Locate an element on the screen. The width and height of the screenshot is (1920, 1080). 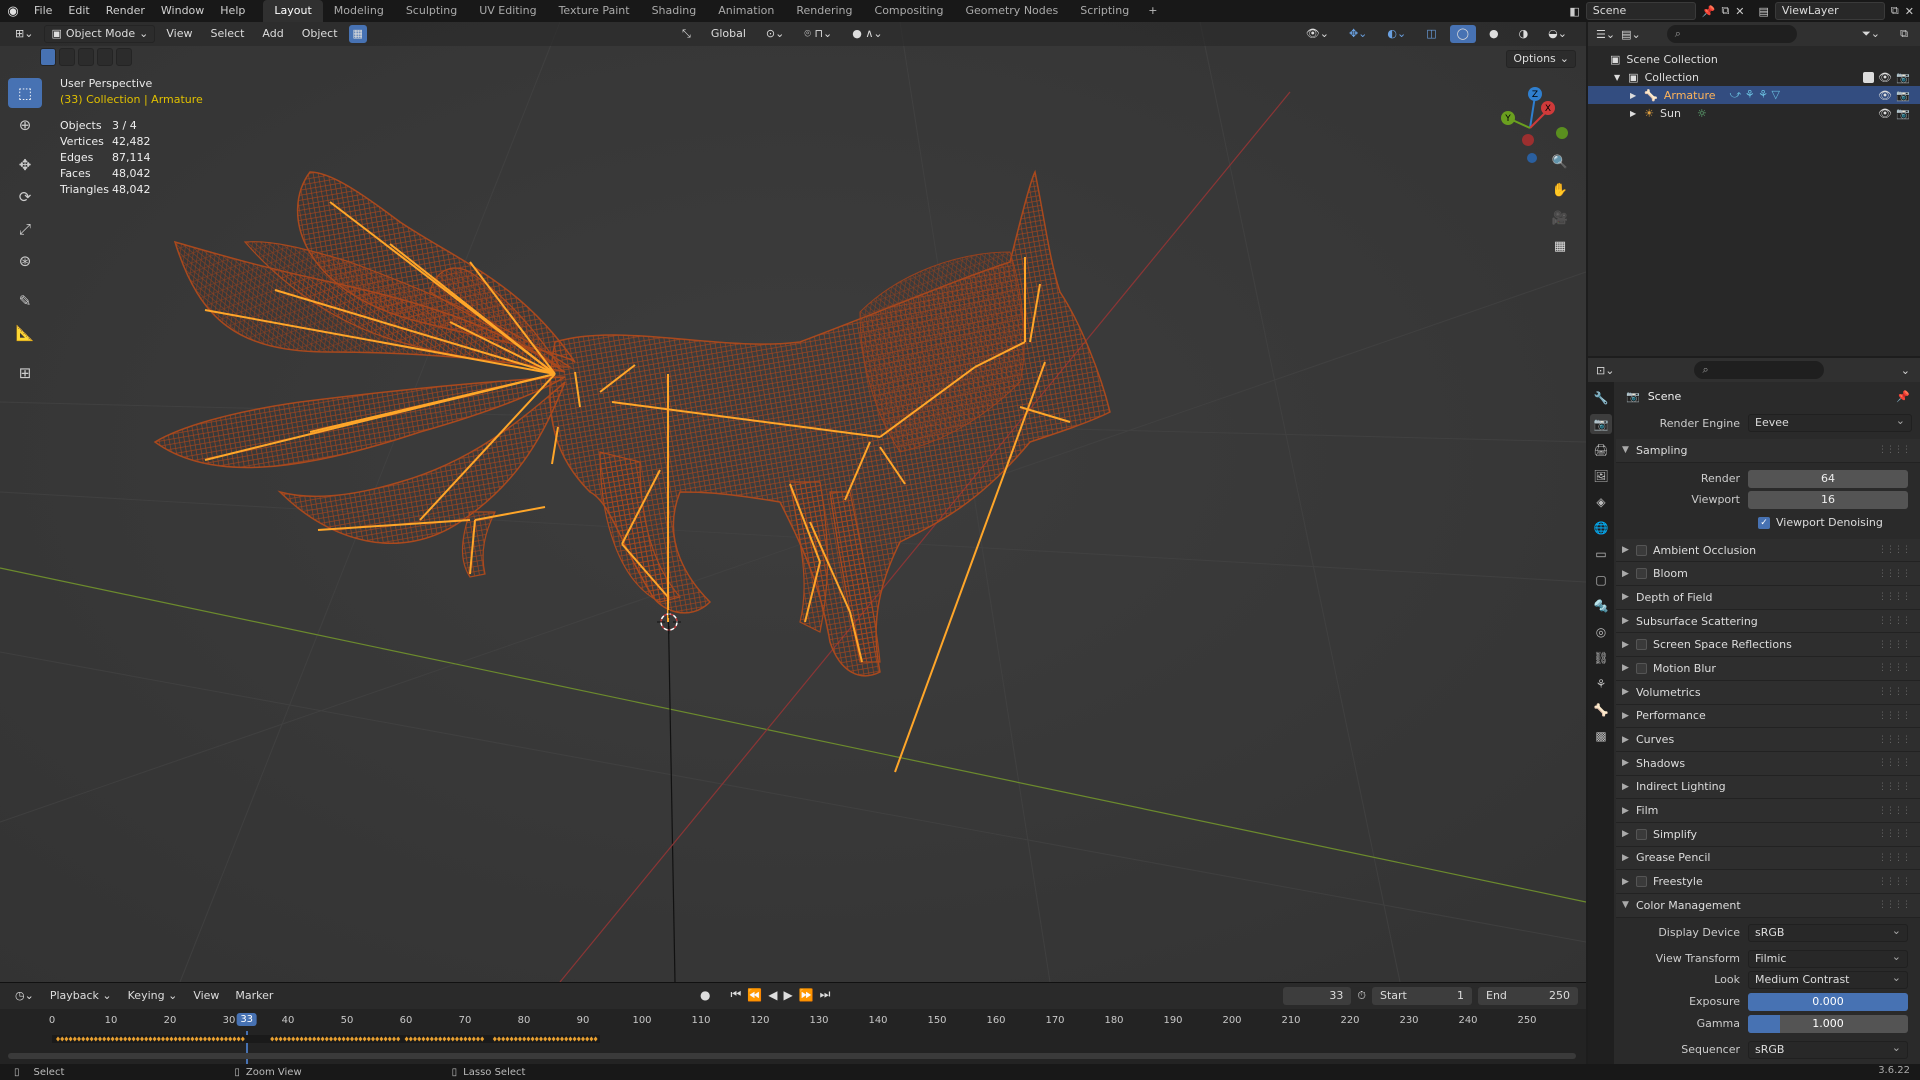
play-icon: ▶ is located at coordinates (787, 995).